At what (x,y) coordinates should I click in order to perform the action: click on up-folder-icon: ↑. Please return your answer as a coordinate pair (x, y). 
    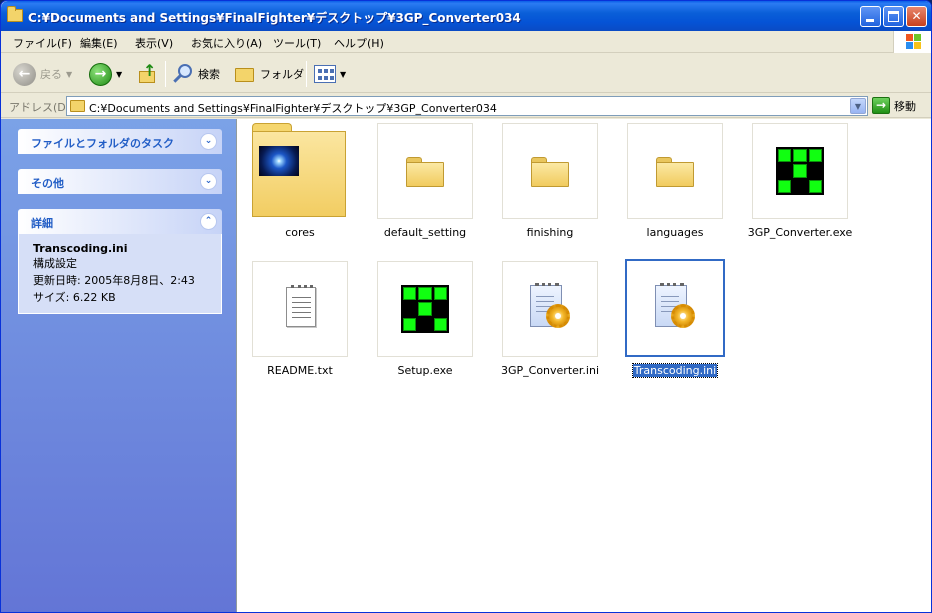
    Looking at the image, I should click on (147, 74).